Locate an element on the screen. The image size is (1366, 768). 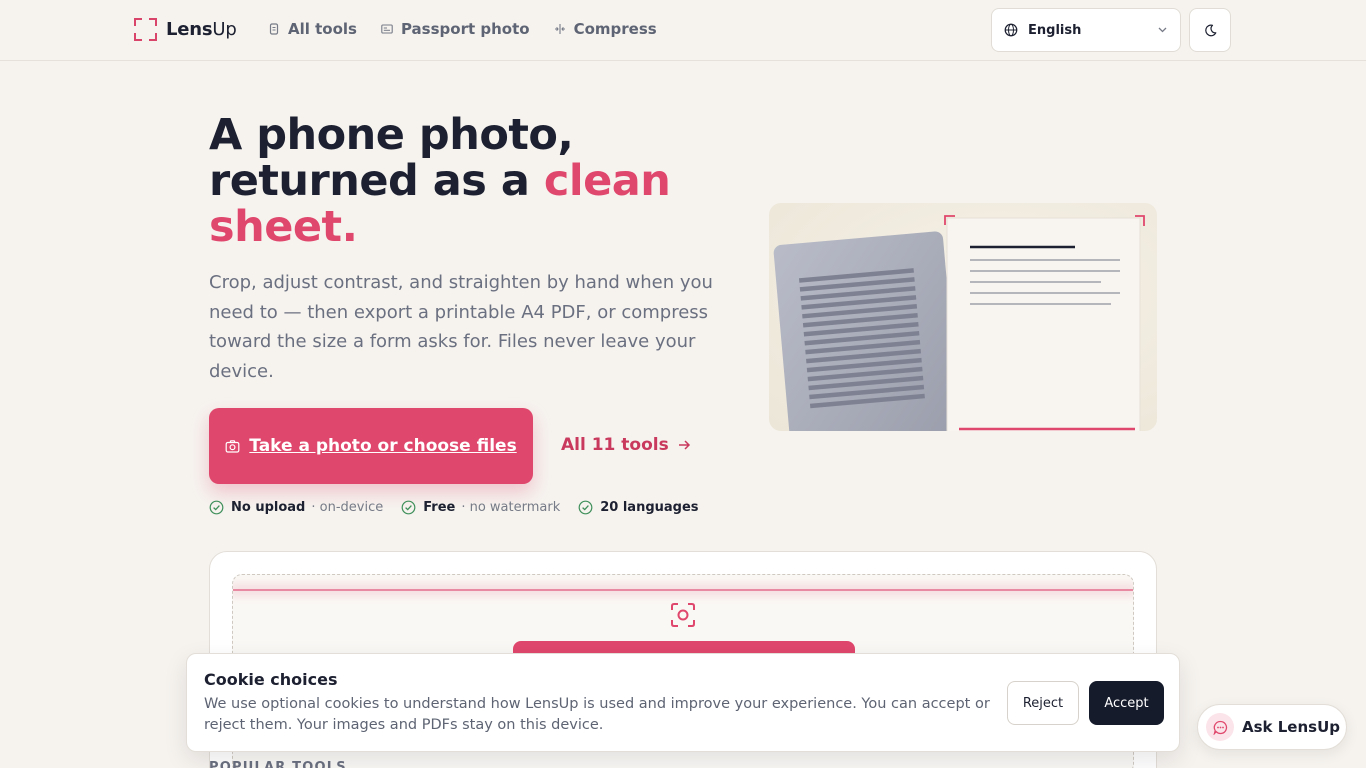
hero-illustration is located at coordinates (963, 317).